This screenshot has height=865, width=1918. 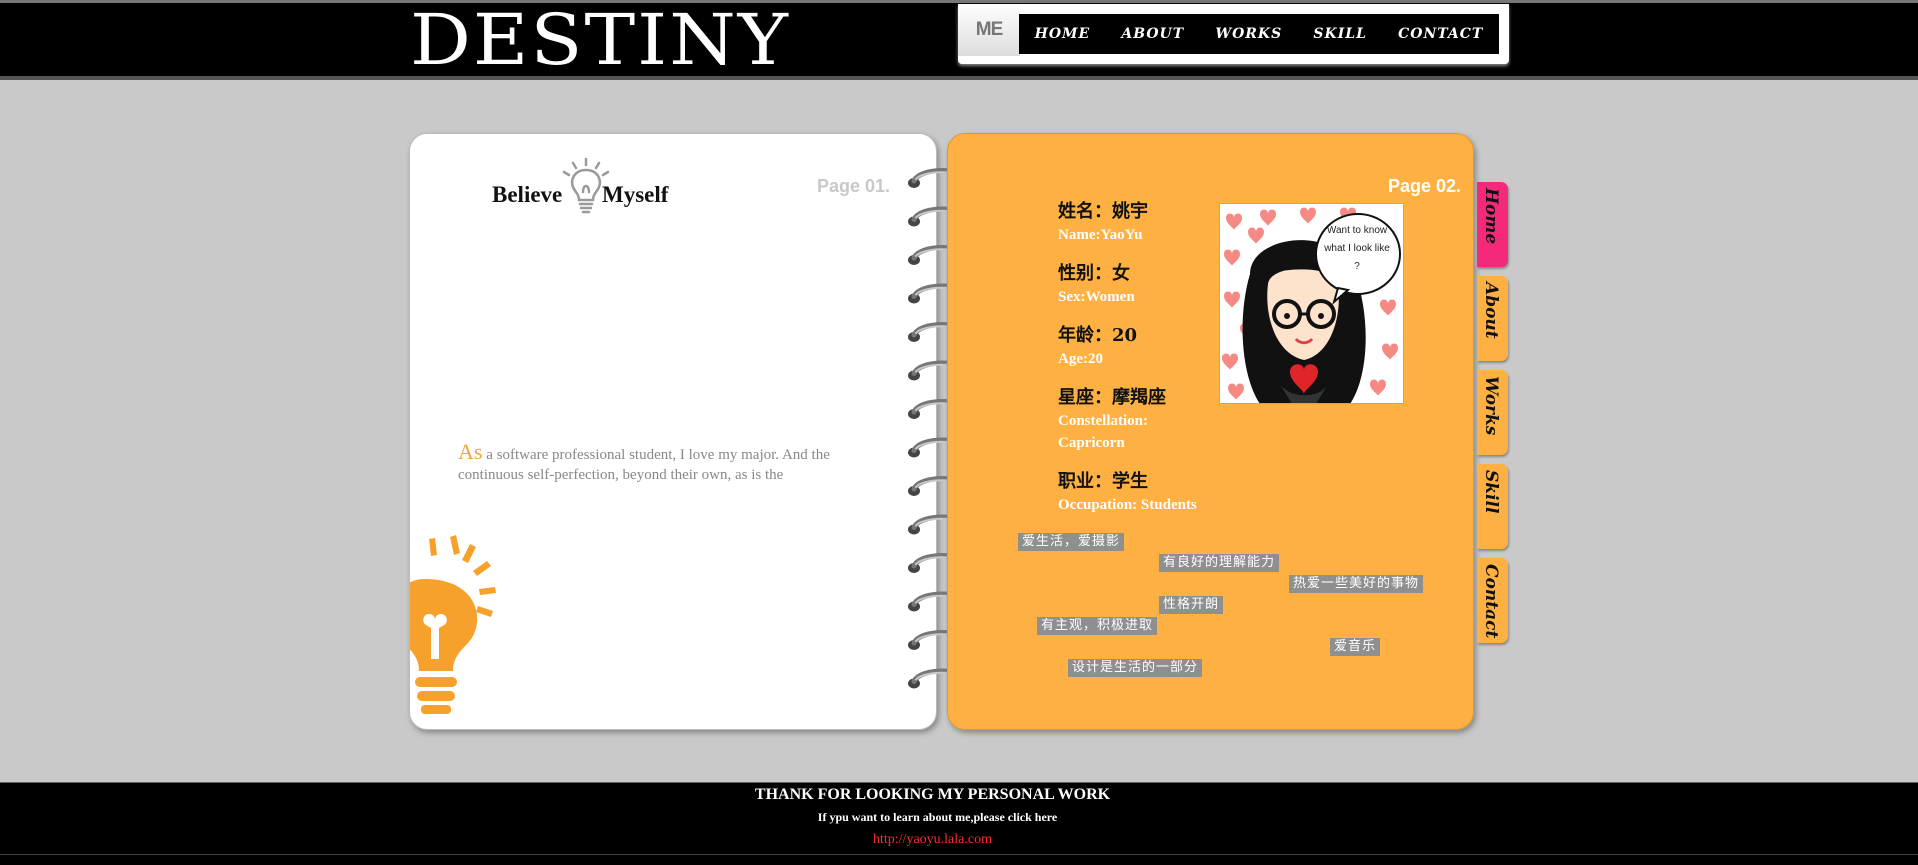 What do you see at coordinates (854, 186) in the screenshot?
I see `page-number-left: Page 01.` at bounding box center [854, 186].